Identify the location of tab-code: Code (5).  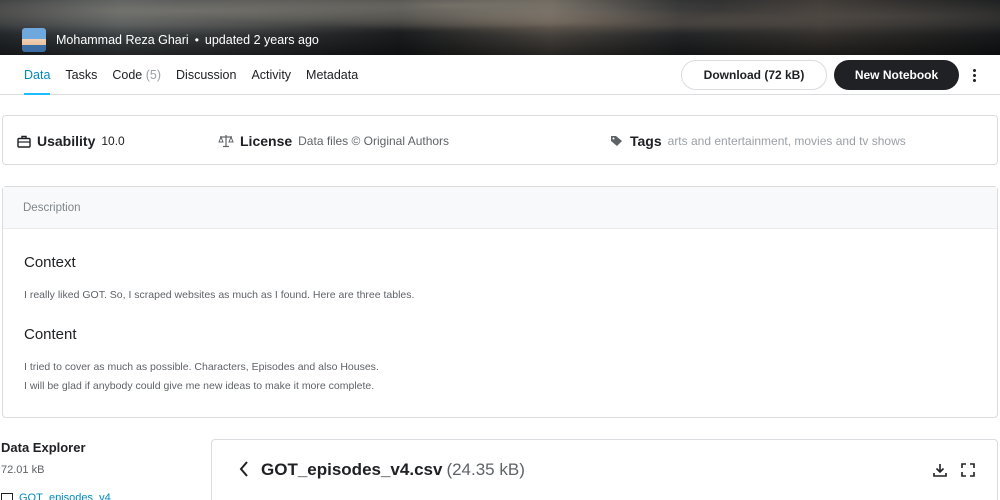
(136, 75).